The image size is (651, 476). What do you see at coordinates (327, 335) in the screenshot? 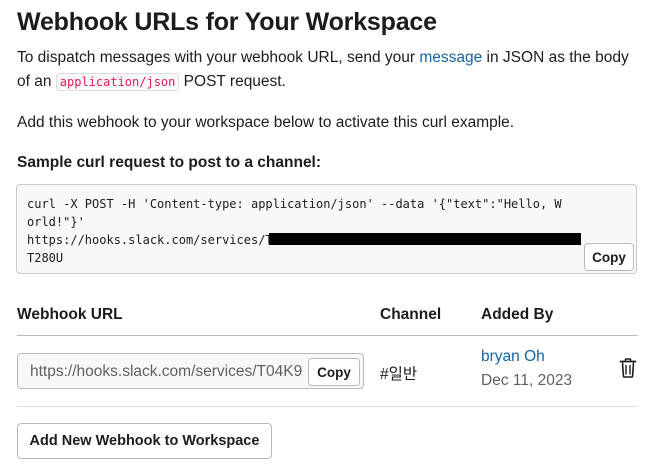
I see `table-header-divider` at bounding box center [327, 335].